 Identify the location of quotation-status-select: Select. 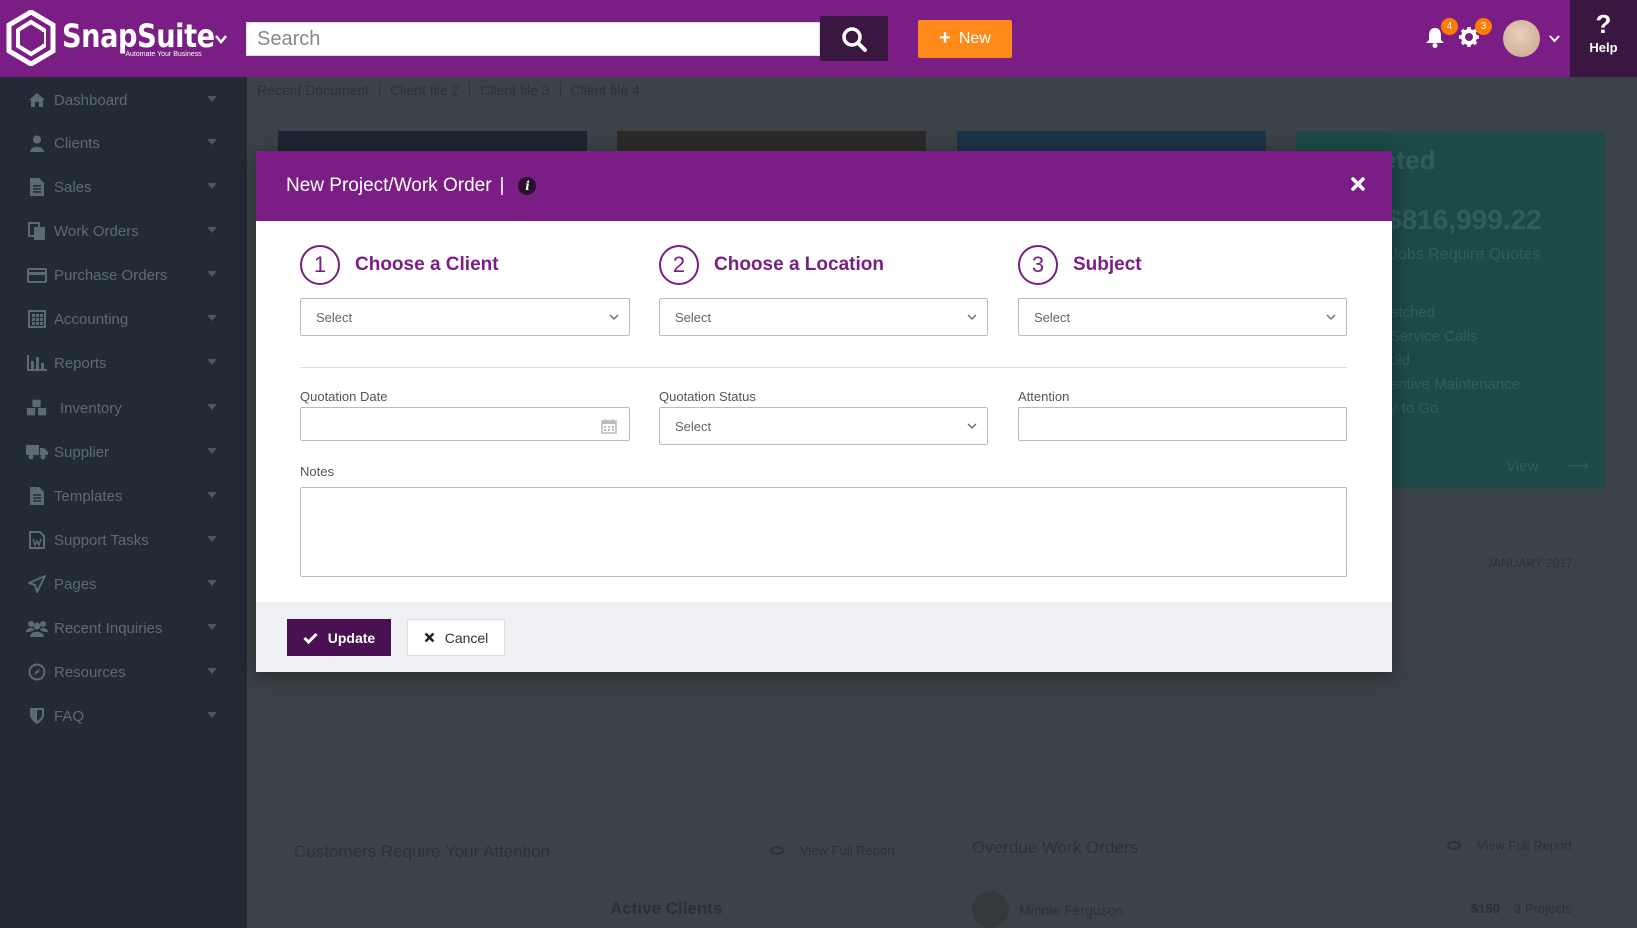
(823, 426).